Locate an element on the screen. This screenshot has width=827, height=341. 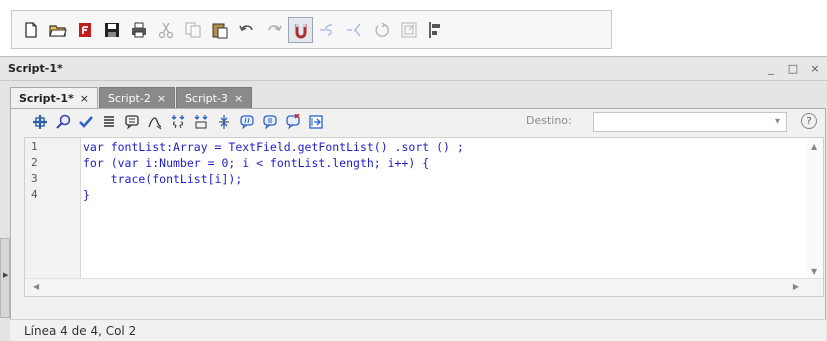
tab-script-2: Script-2 × is located at coordinates (137, 98).